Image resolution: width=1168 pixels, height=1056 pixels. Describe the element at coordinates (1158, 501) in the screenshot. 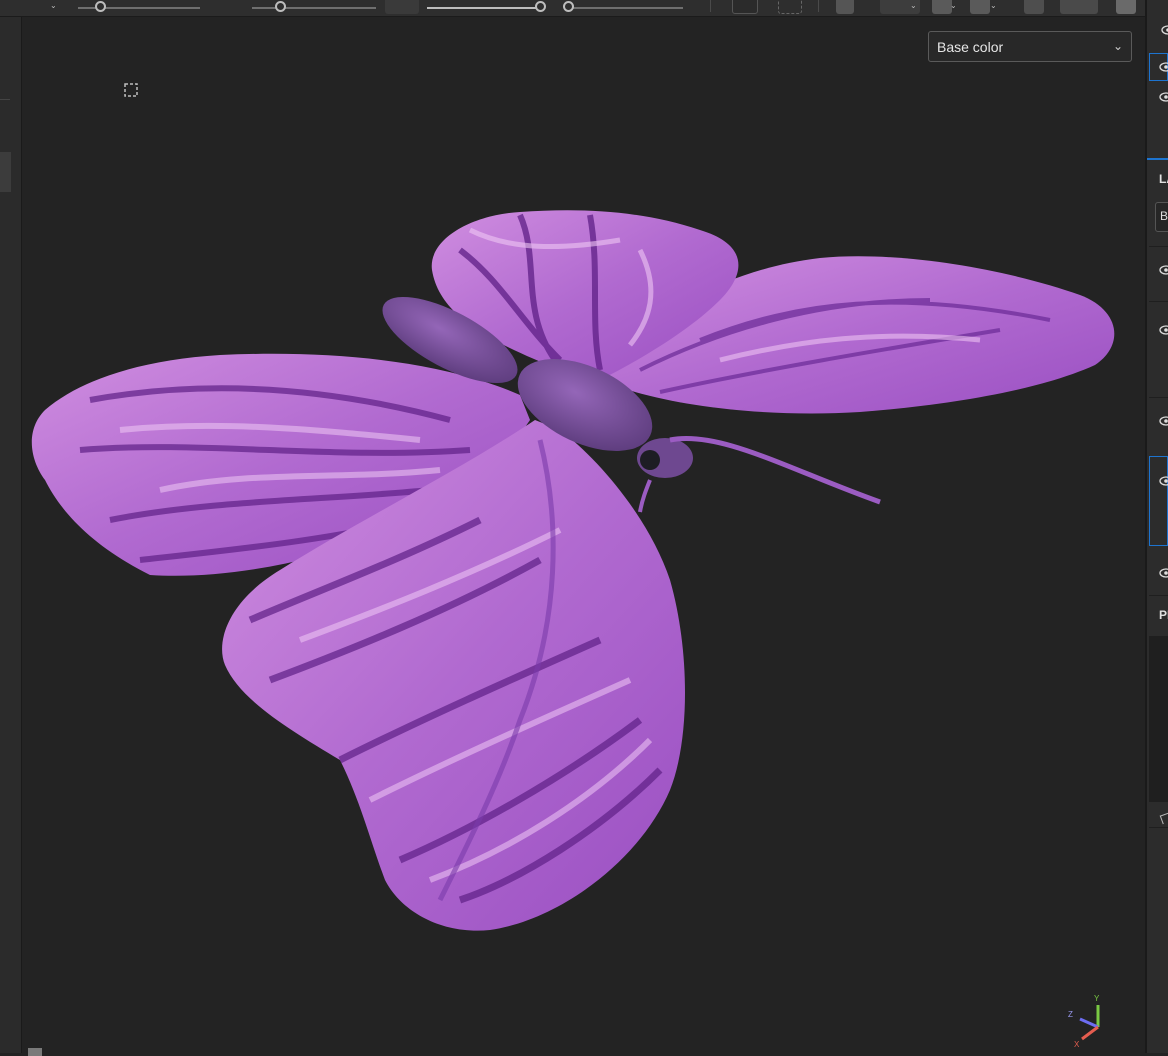

I see `layer-row-active` at that location.